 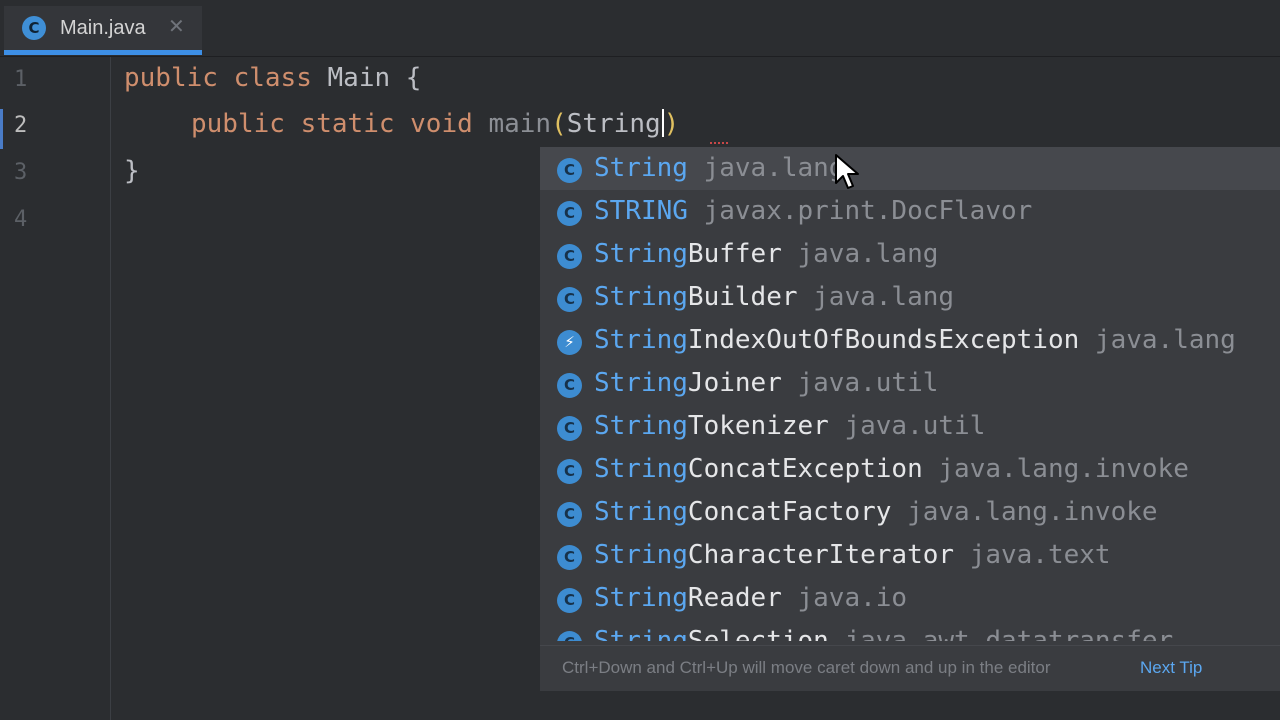 I want to click on class-name-suffix: Buffer, so click(x=734, y=254).